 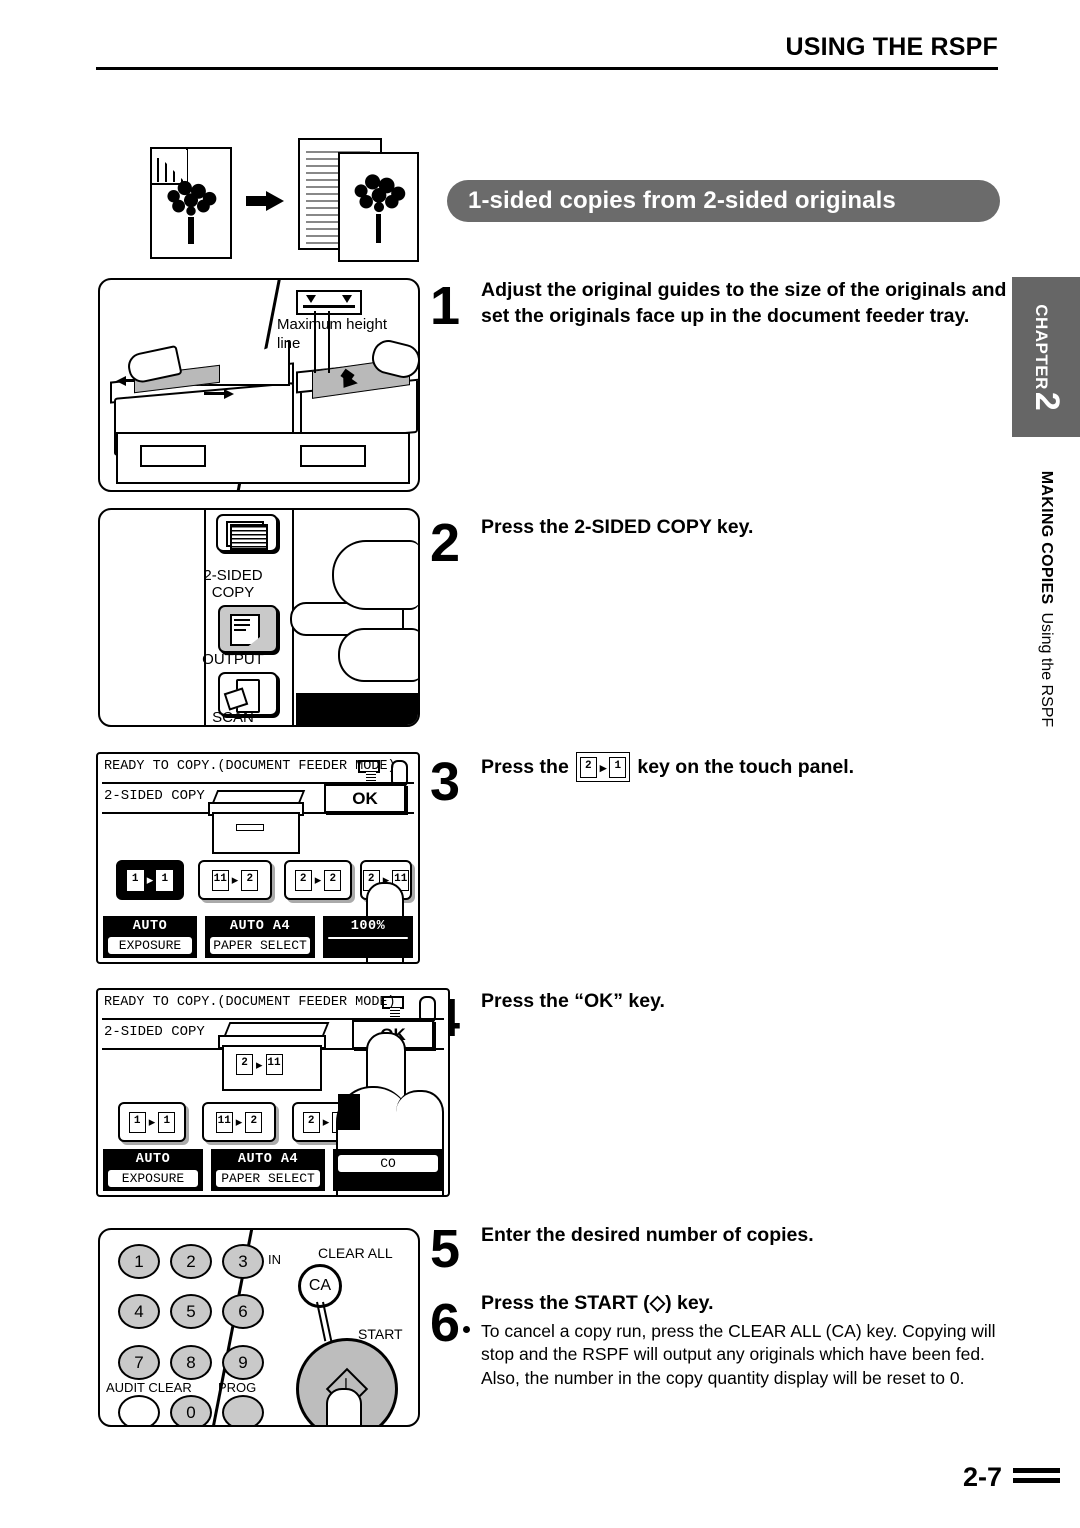 What do you see at coordinates (243, 1362) in the screenshot?
I see `numeric-key-9: 9` at bounding box center [243, 1362].